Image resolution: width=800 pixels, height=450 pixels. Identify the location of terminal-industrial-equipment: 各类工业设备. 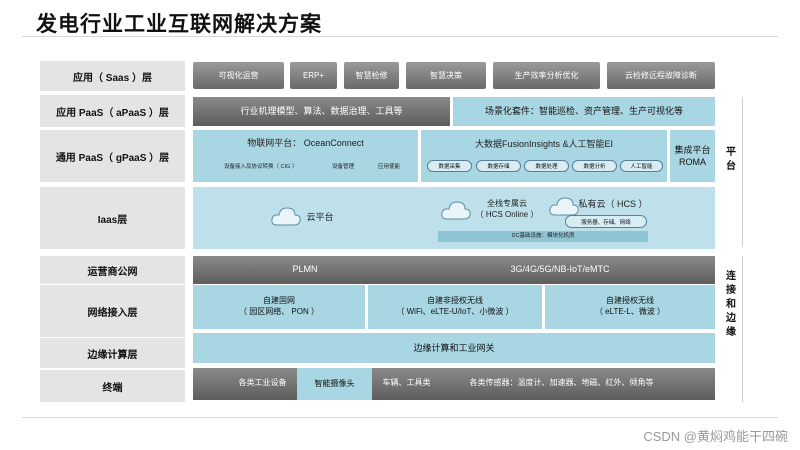
(262, 382).